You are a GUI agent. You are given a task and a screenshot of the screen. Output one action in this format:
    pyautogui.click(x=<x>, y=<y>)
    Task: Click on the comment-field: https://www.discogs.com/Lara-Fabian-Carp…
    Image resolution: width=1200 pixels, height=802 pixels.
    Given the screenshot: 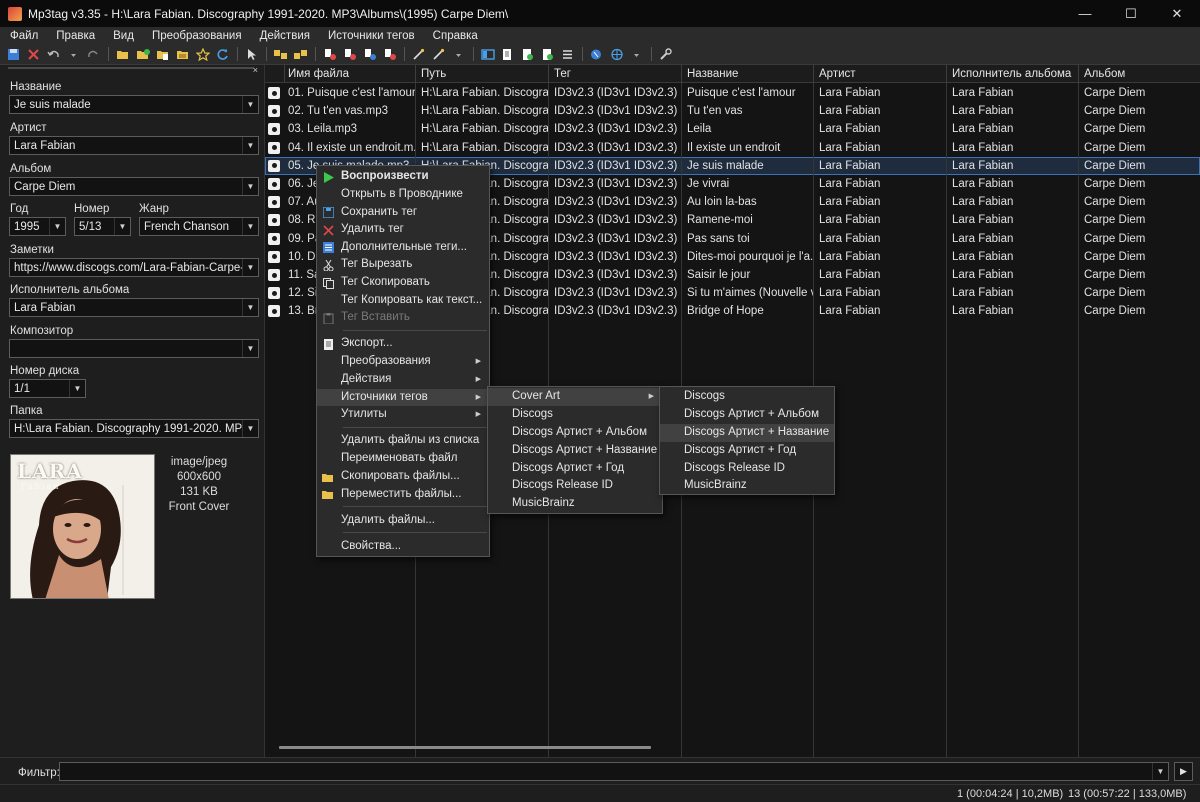 What is the action you would take?
    pyautogui.click(x=134, y=267)
    